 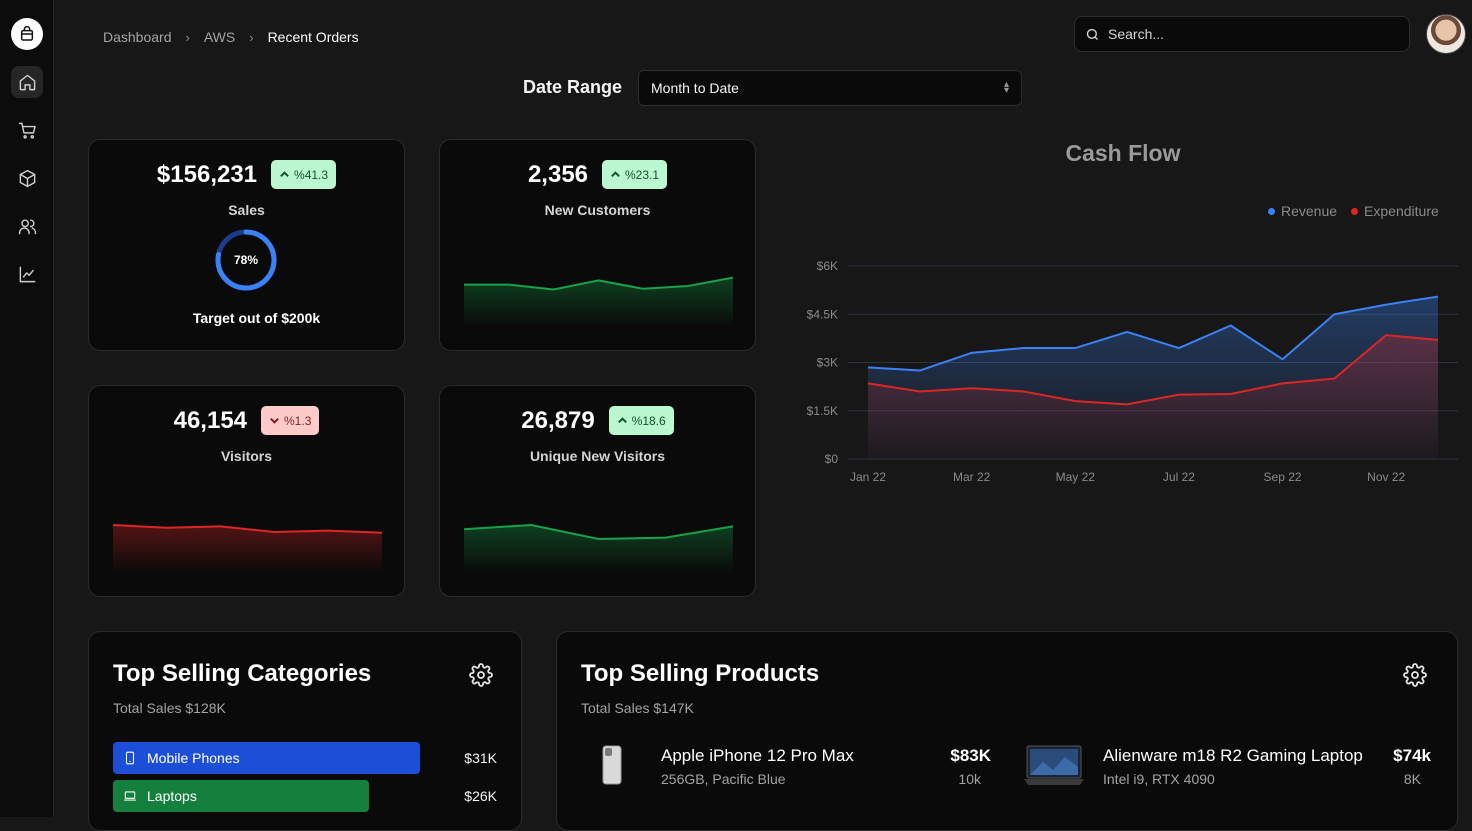 I want to click on product-count: 10k, so click(x=969, y=779).